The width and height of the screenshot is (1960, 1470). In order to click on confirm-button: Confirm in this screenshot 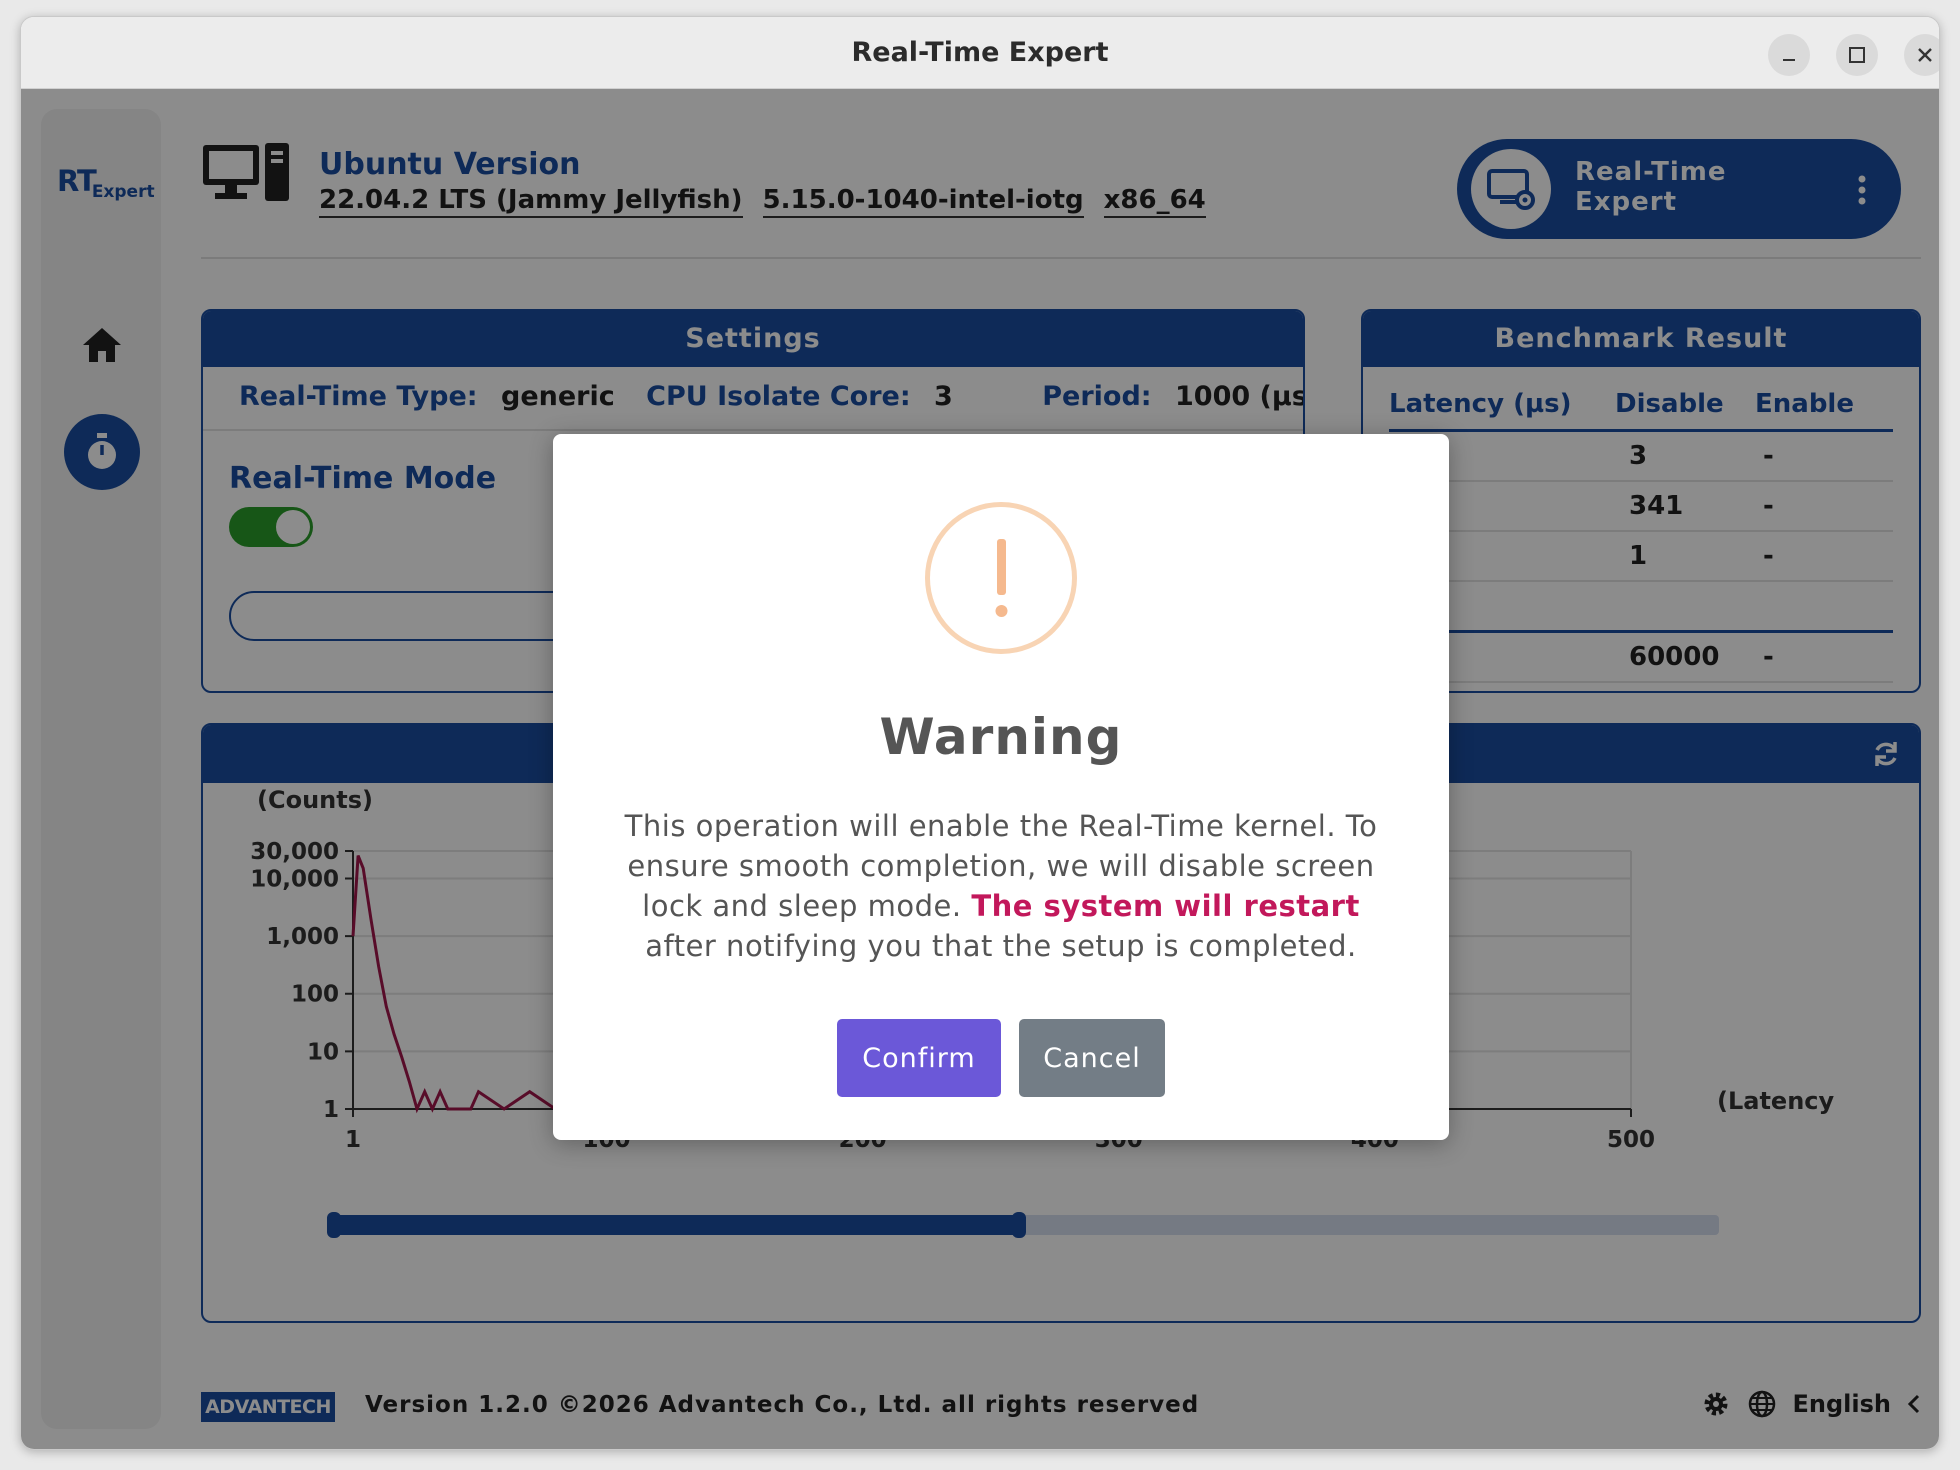, I will do `click(919, 1058)`.